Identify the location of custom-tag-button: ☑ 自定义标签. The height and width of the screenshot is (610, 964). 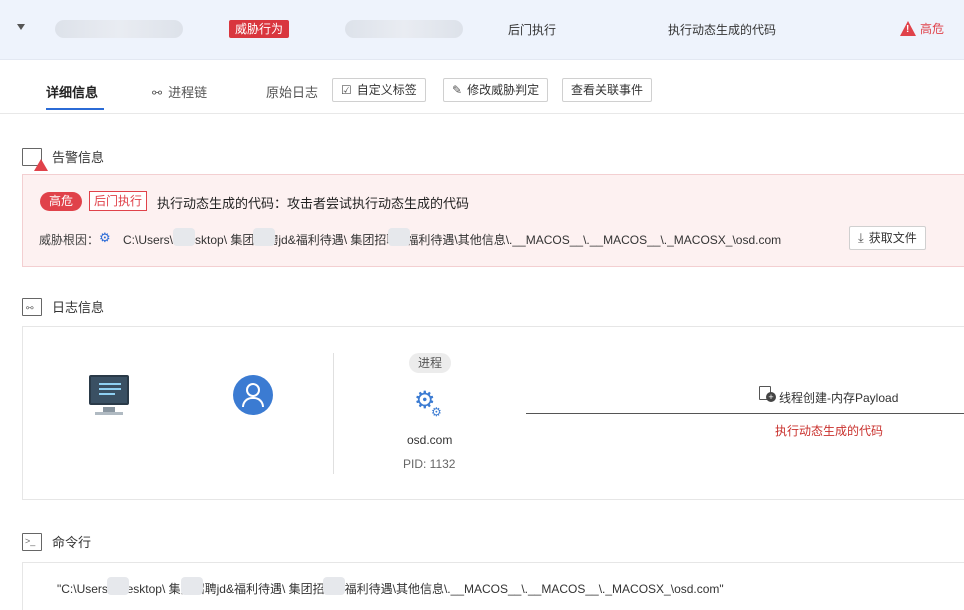
(379, 90).